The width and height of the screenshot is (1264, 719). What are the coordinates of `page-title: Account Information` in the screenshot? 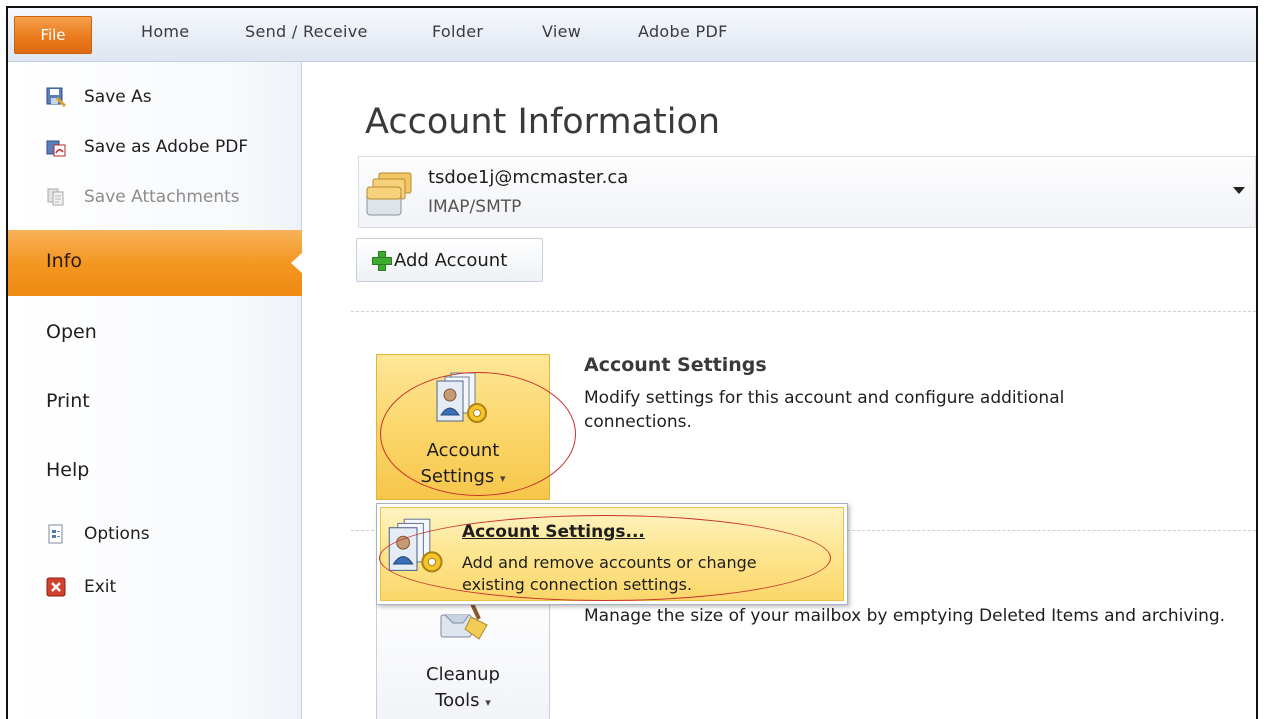 It's located at (543, 122).